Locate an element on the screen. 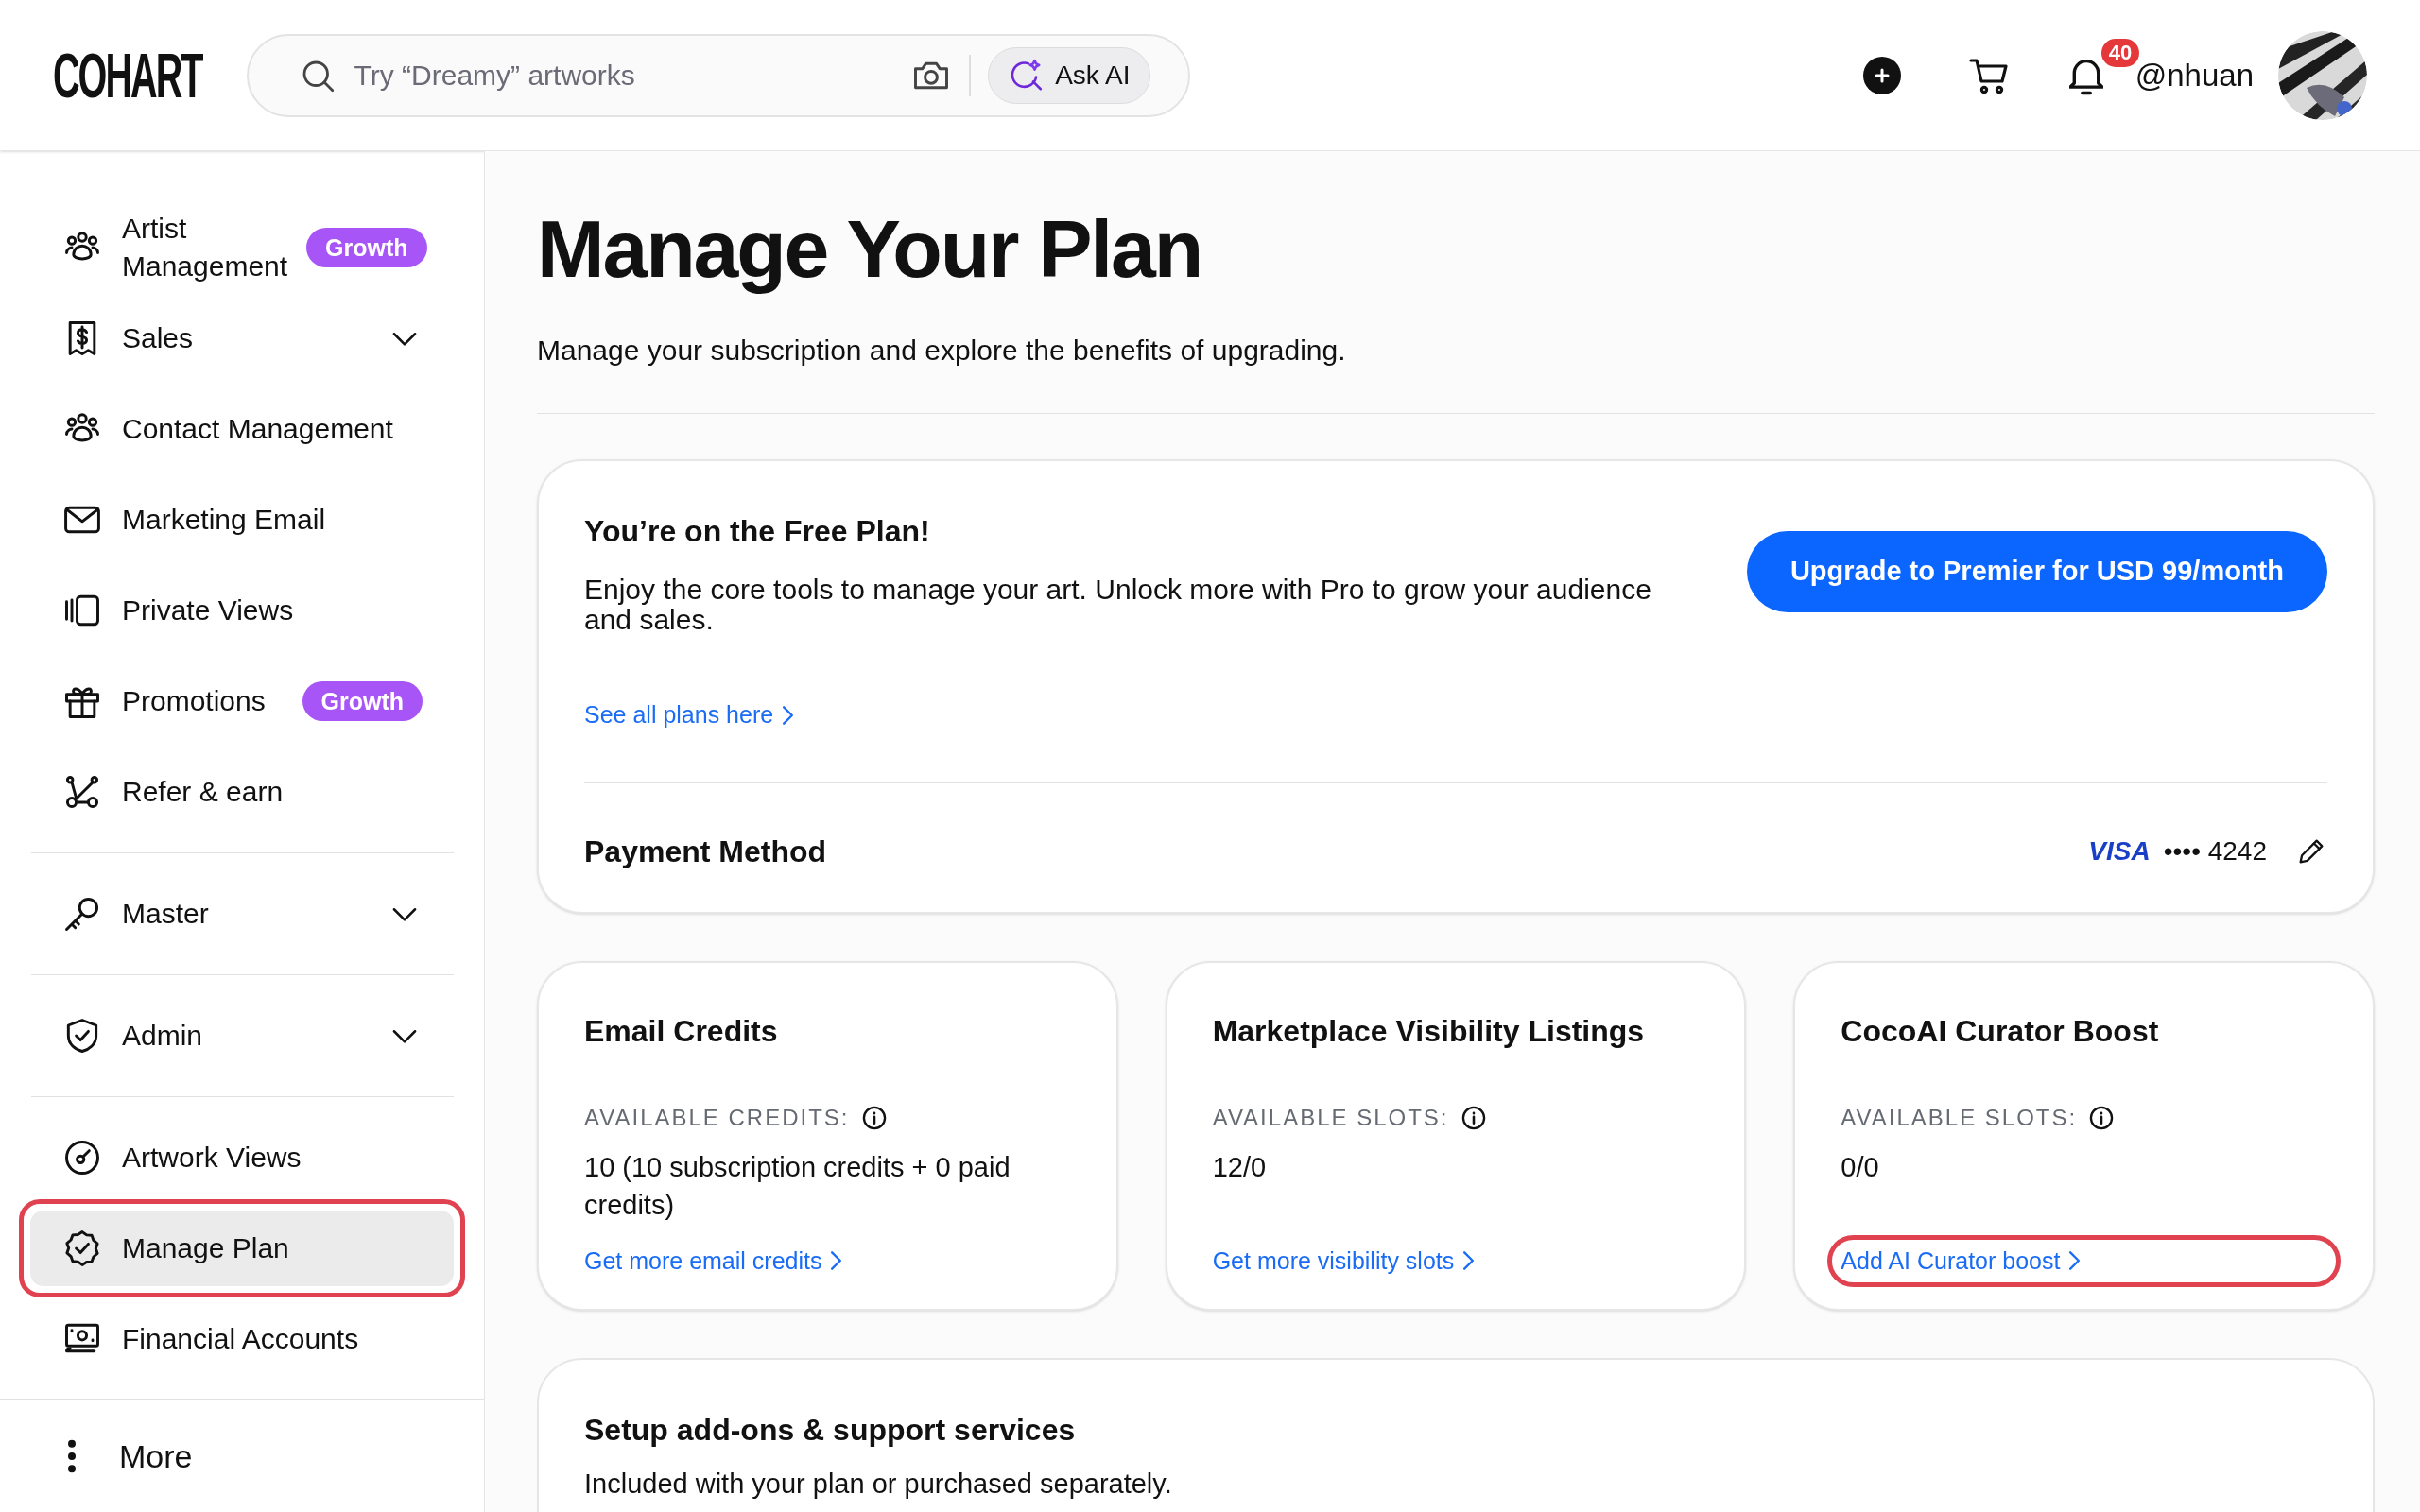 The width and height of the screenshot is (2420, 1512). logo: COHART is located at coordinates (127, 75).